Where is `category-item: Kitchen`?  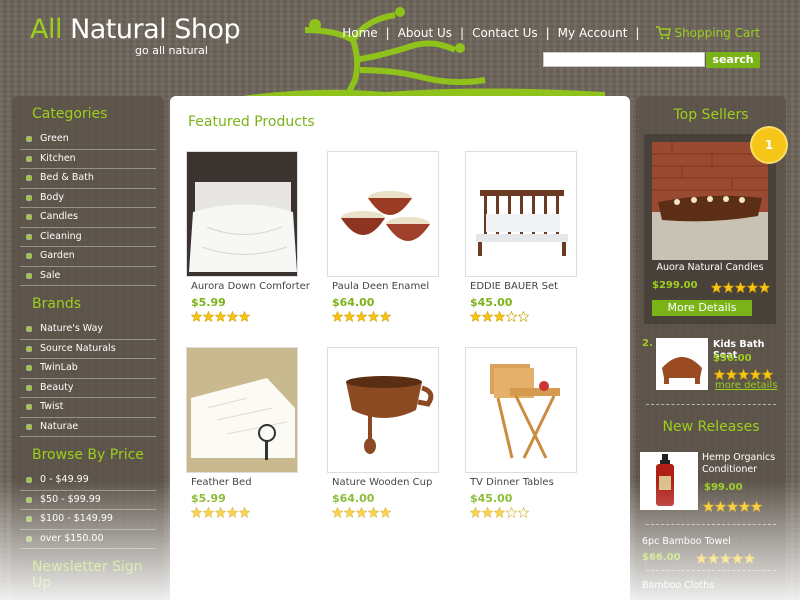
category-item: Kitchen is located at coordinates (88, 159).